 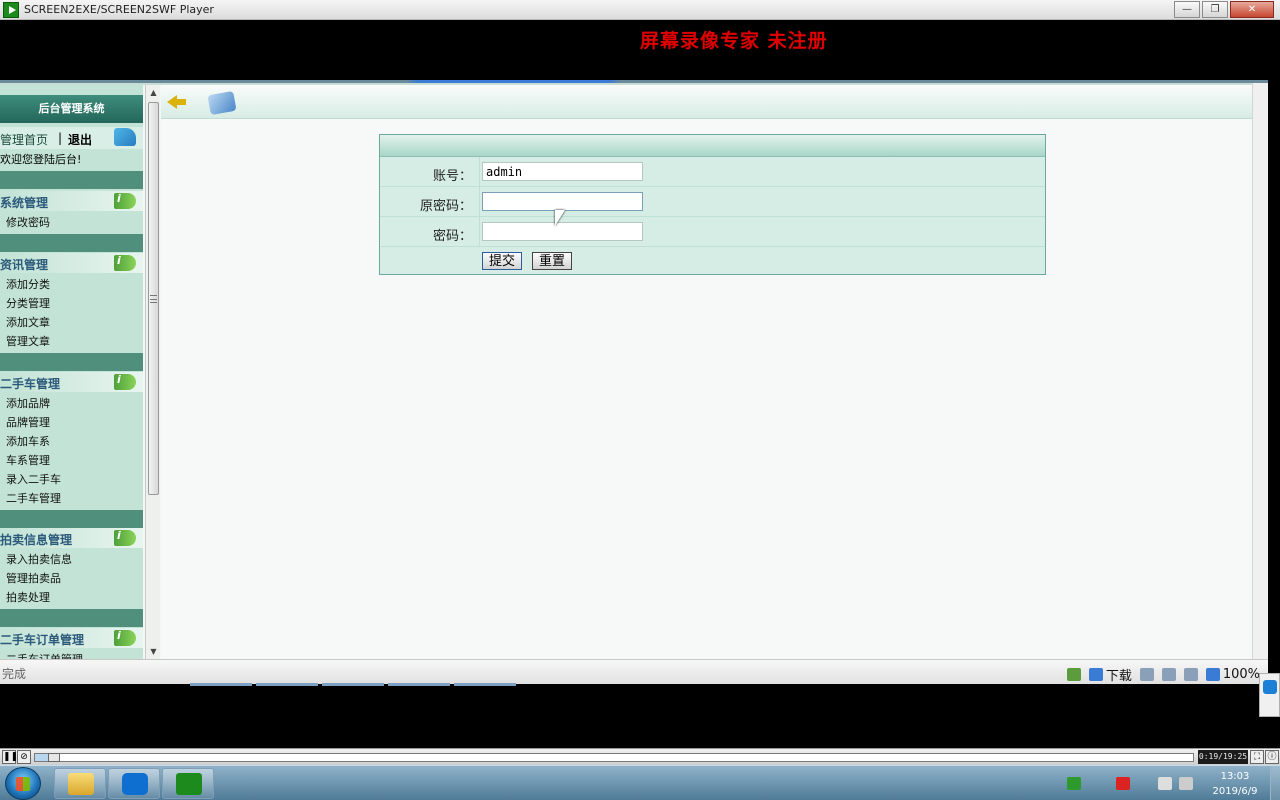 I want to click on download-label: 下载, so click(x=1119, y=674).